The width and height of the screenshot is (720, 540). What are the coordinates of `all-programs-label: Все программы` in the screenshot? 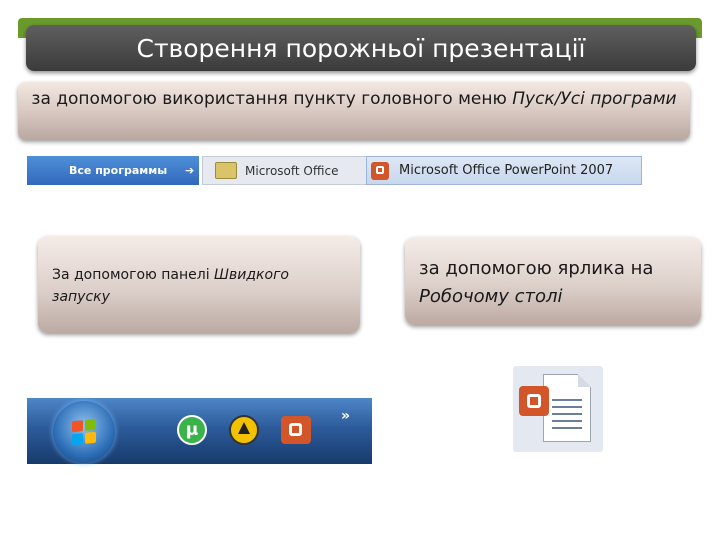 It's located at (118, 170).